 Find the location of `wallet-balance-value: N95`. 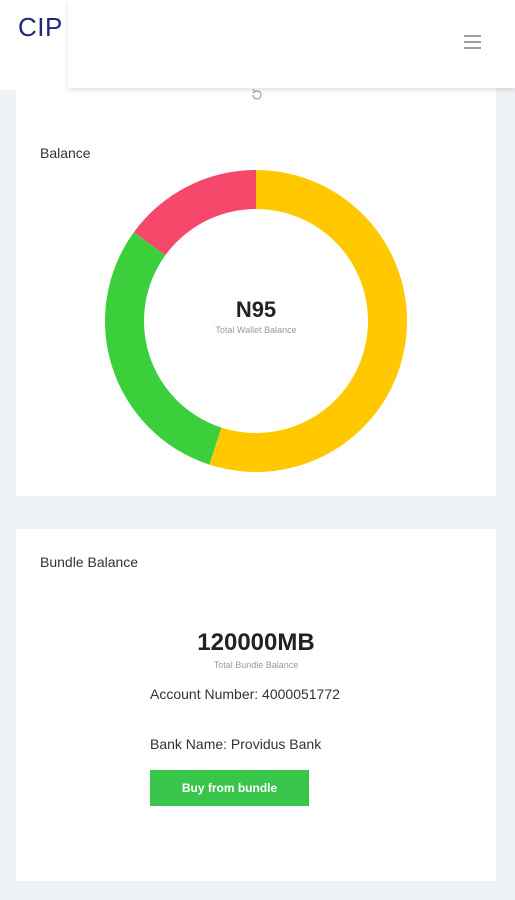

wallet-balance-value: N95 is located at coordinates (256, 309).